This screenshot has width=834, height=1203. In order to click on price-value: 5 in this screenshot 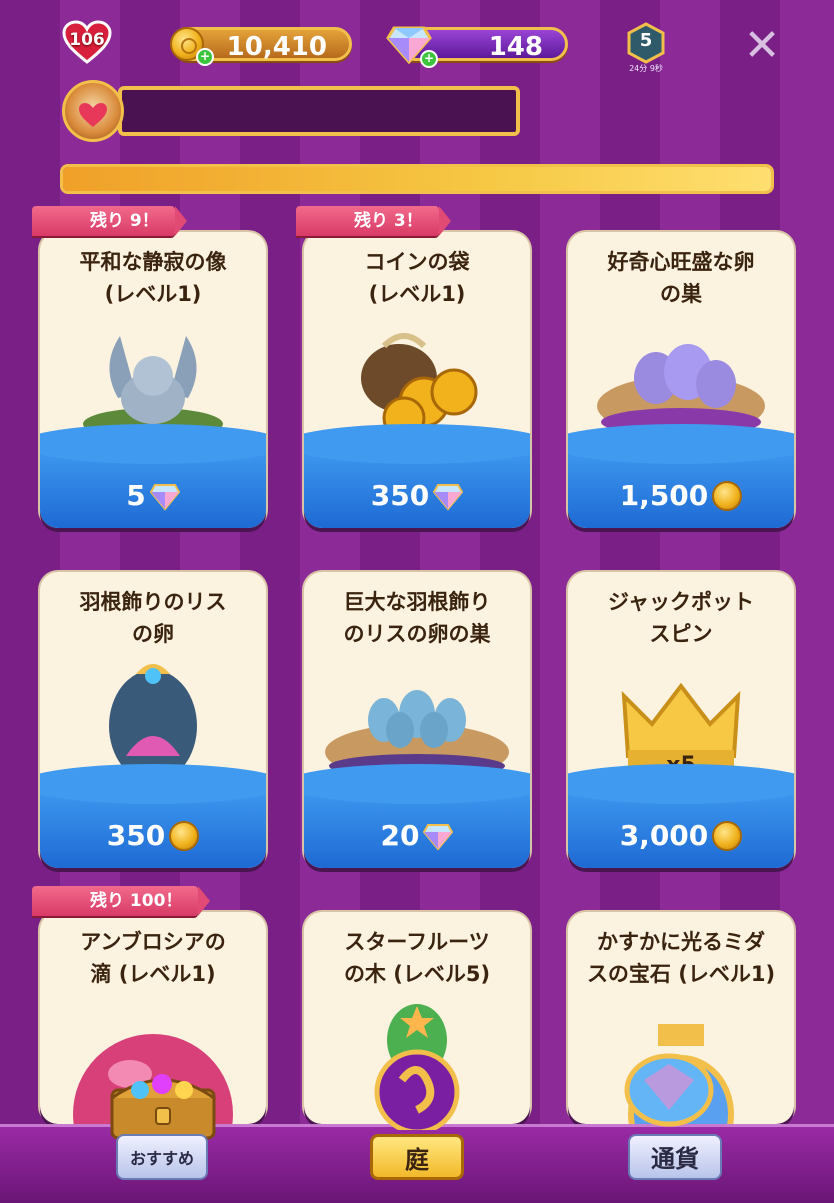, I will do `click(136, 495)`.